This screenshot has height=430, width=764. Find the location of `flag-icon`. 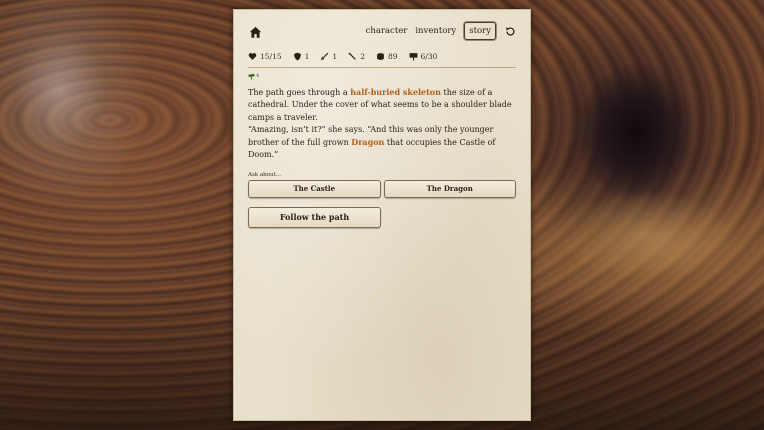

flag-icon is located at coordinates (413, 57).